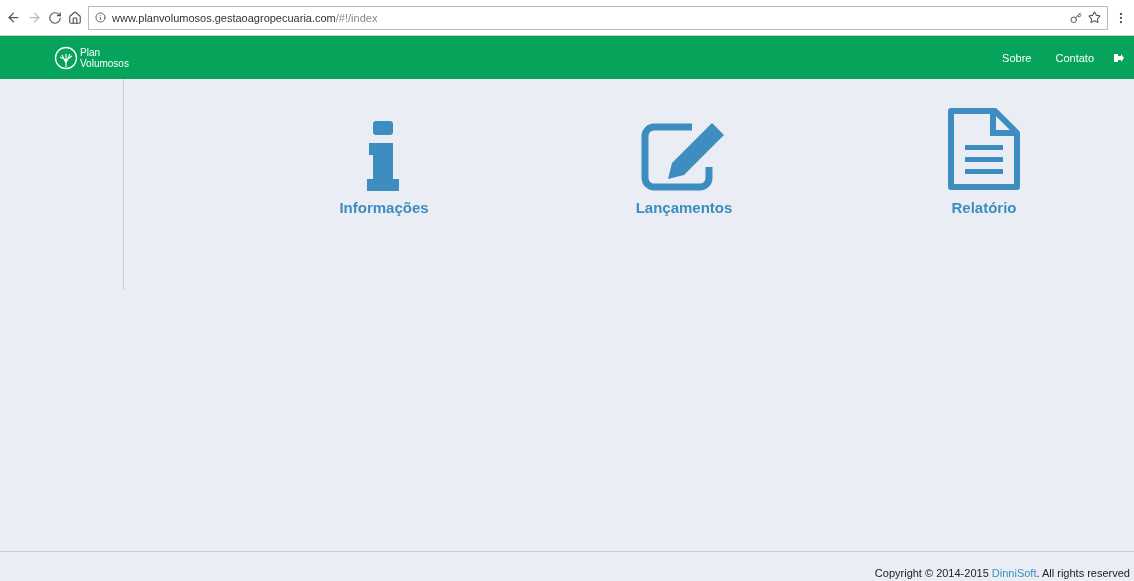  What do you see at coordinates (100, 17) in the screenshot?
I see `info-icon` at bounding box center [100, 17].